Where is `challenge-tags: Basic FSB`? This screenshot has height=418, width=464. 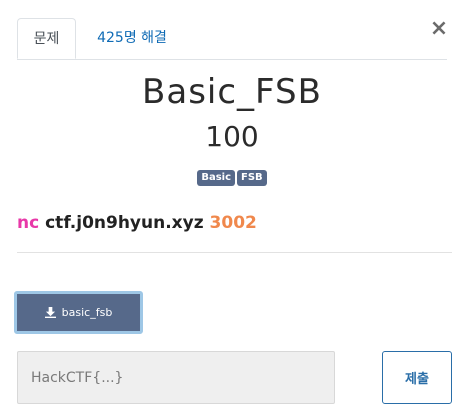 challenge-tags: Basic FSB is located at coordinates (232, 178).